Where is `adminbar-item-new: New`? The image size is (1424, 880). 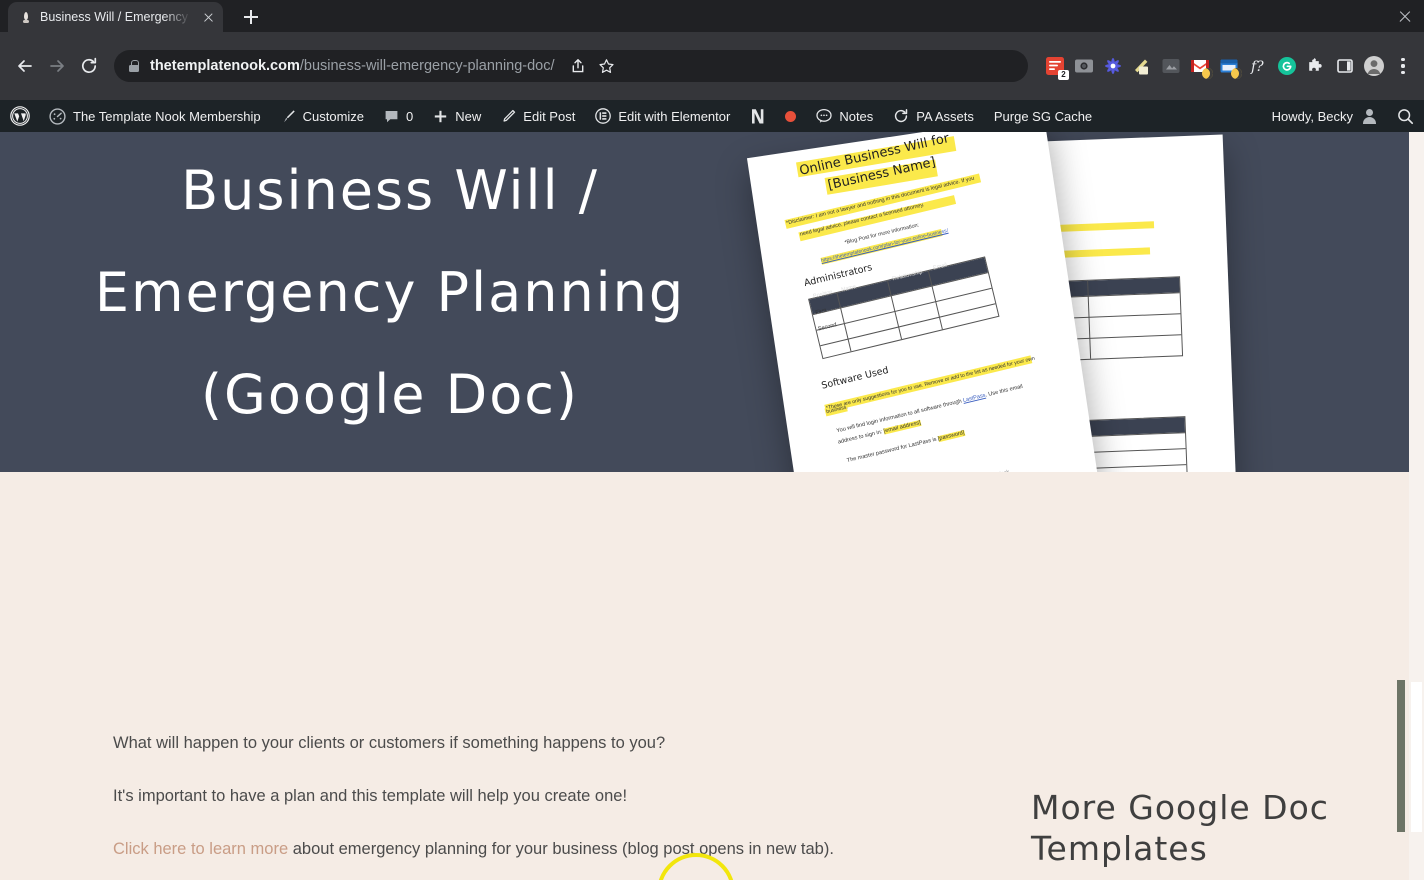
adminbar-item-new: New is located at coordinates (457, 116).